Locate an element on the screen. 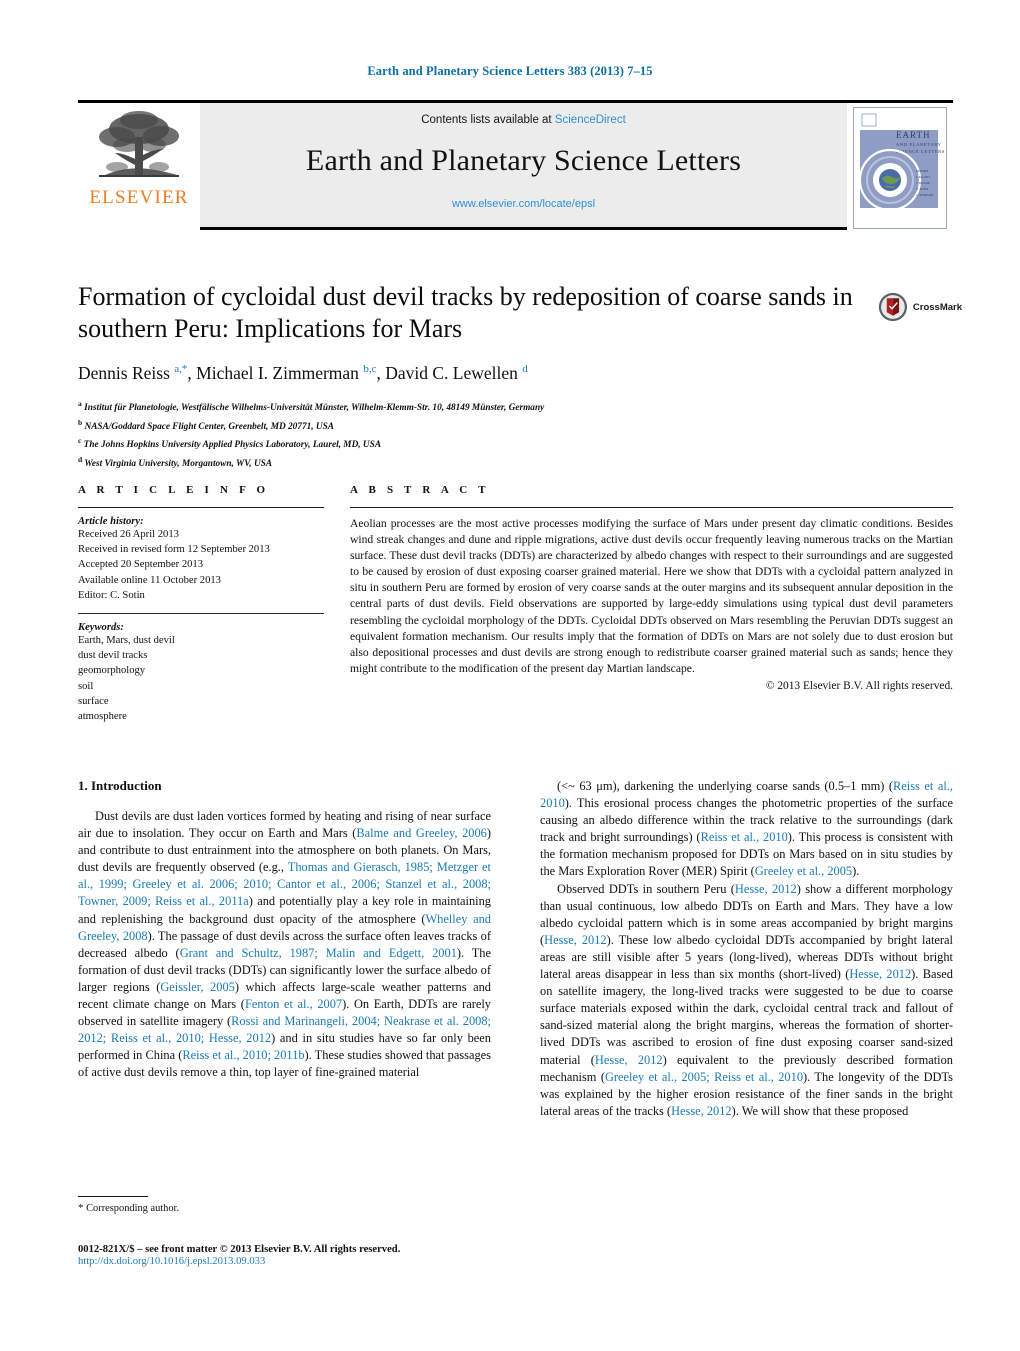 Image resolution: width=1020 pixels, height=1351 pixels. affiliation-marker: c is located at coordinates (80, 441).